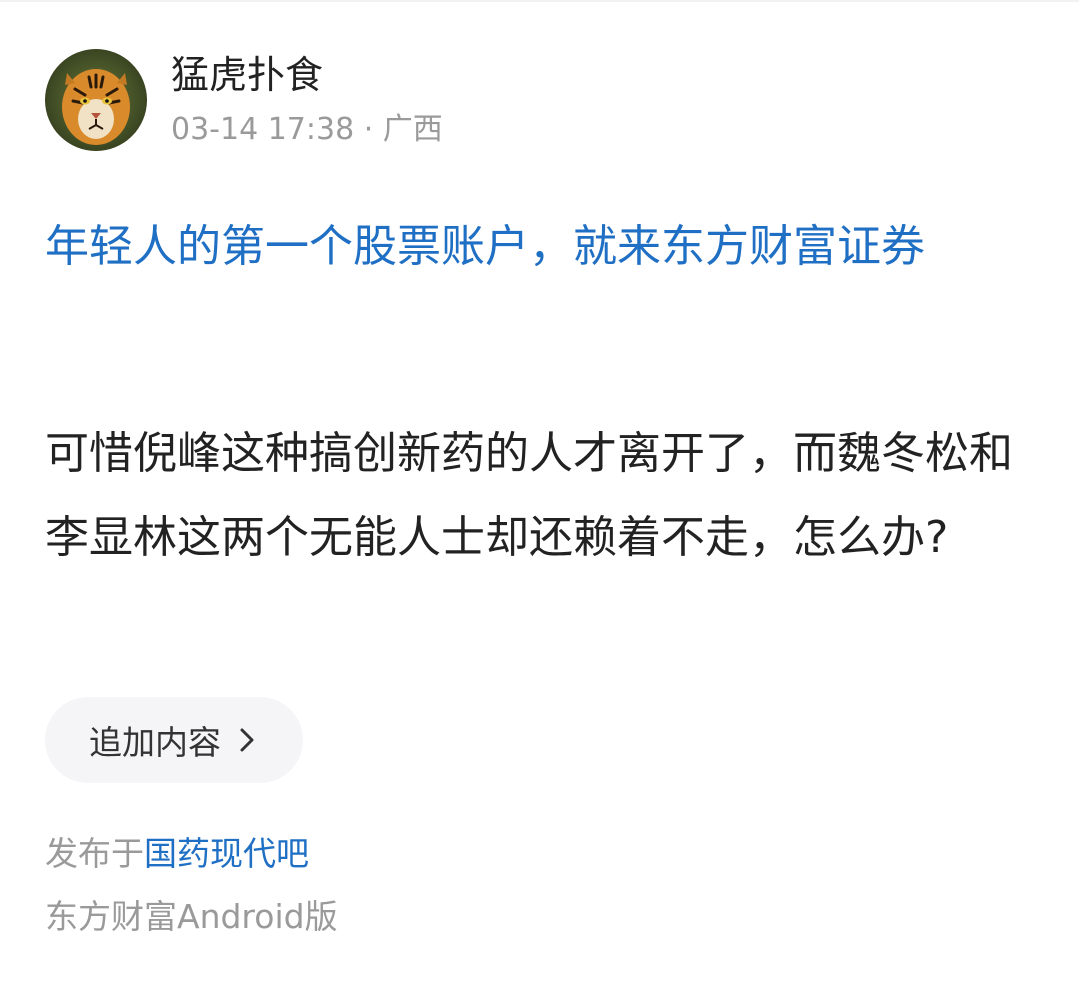 This screenshot has width=1079, height=984. What do you see at coordinates (226, 853) in the screenshot?
I see `forum-link: 国药现代吧` at bounding box center [226, 853].